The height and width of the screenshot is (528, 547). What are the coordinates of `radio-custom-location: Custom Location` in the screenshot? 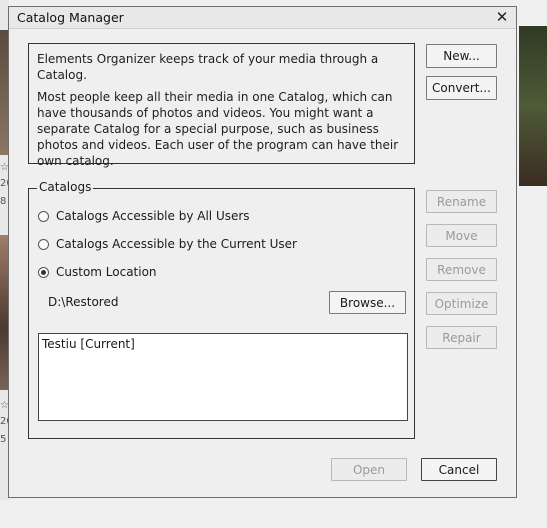 It's located at (97, 272).